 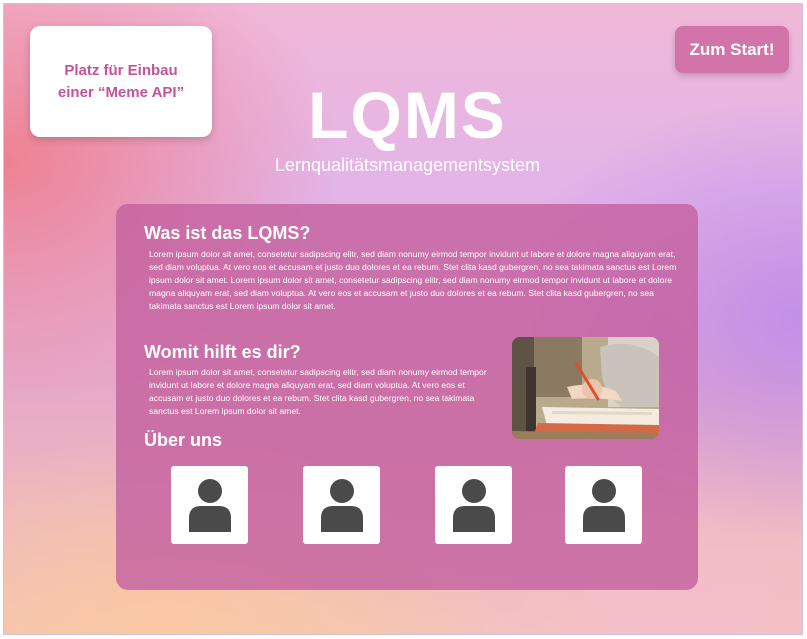 What do you see at coordinates (222, 352) in the screenshot?
I see `help-heading: Womit hilft es dir?` at bounding box center [222, 352].